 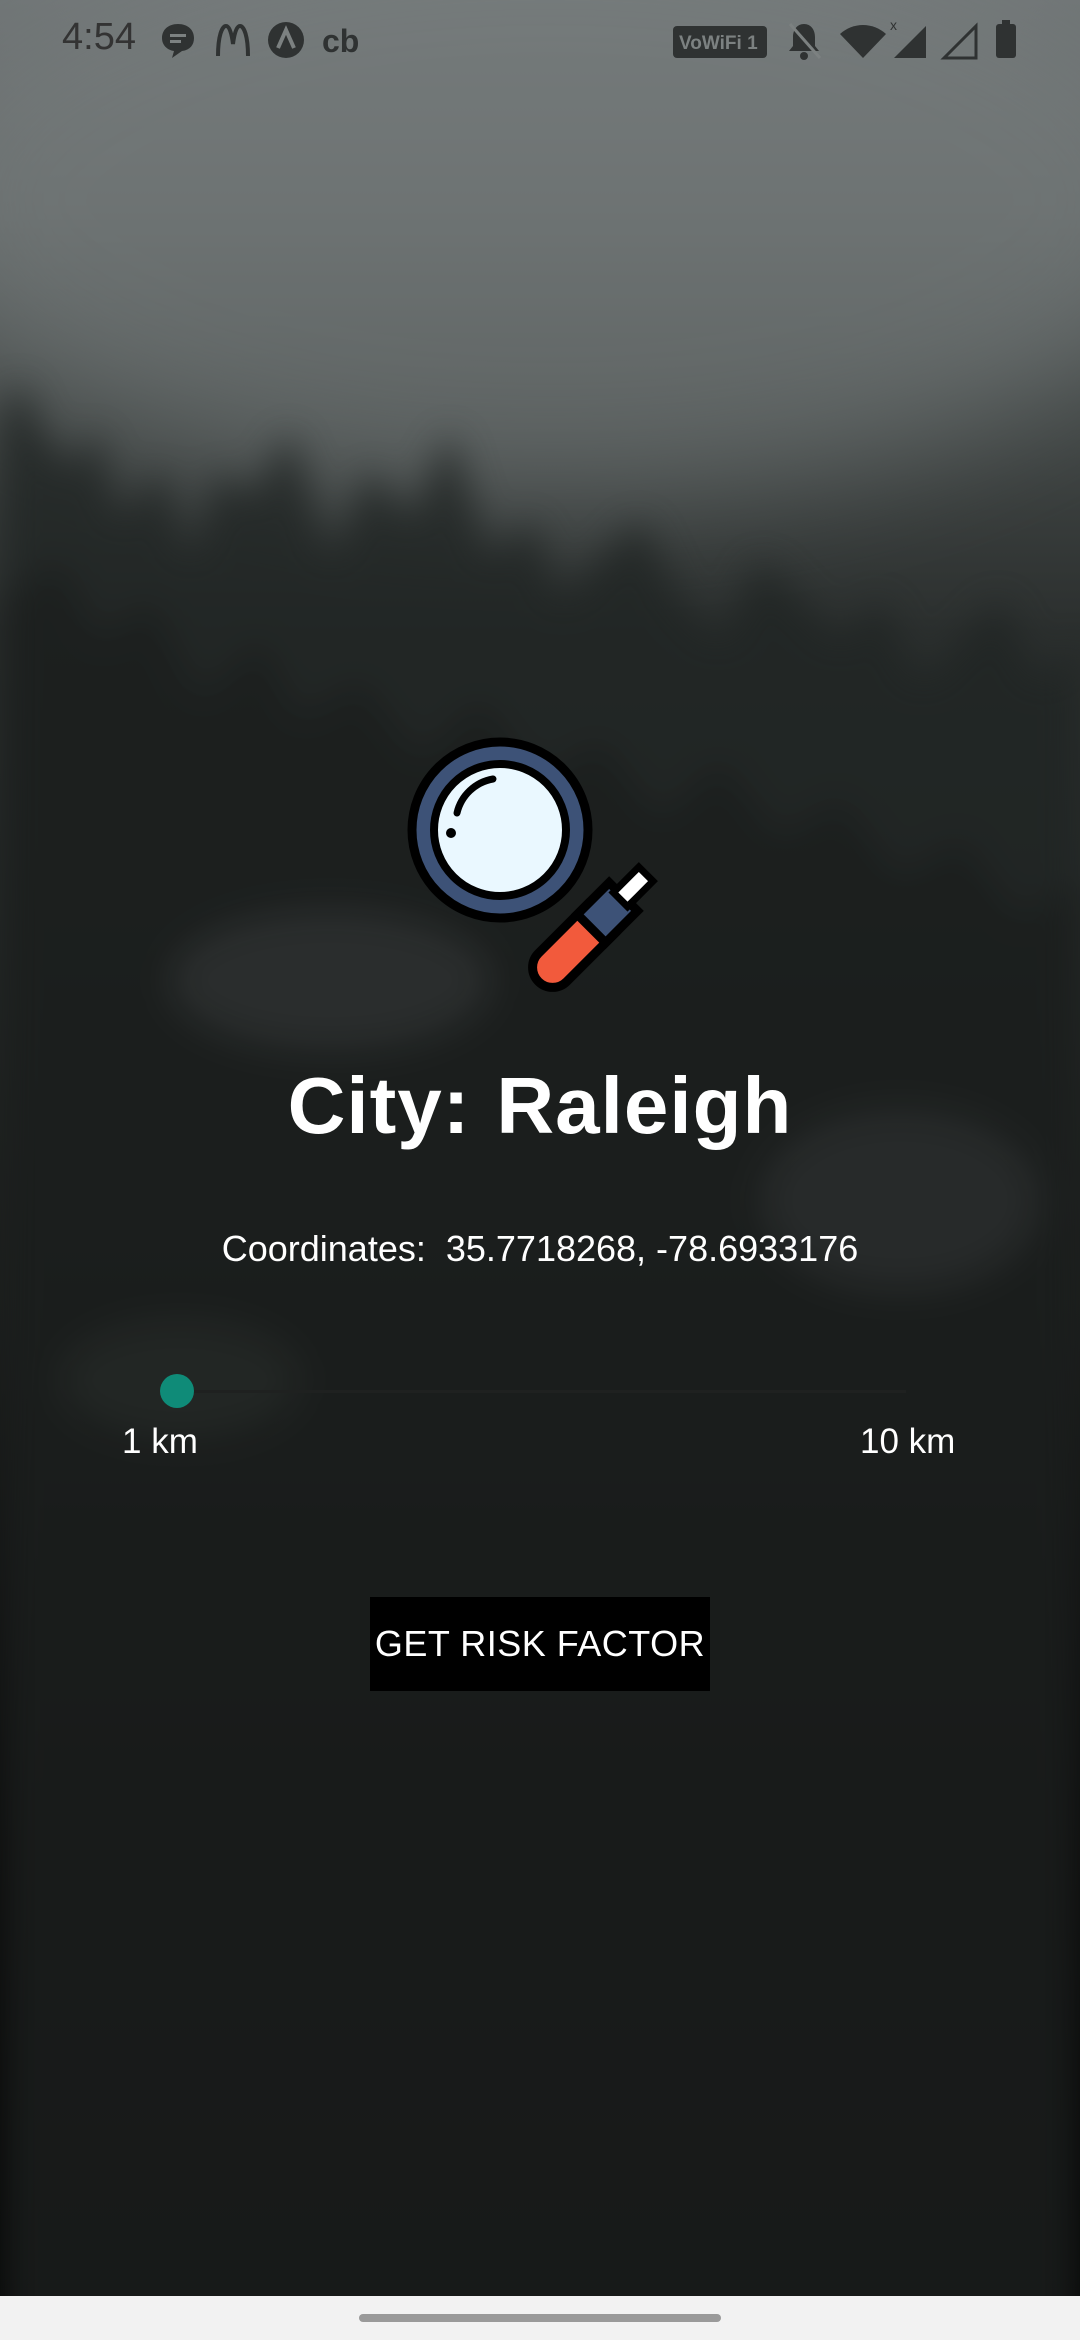 I want to click on bell-off-icon, so click(x=805, y=41).